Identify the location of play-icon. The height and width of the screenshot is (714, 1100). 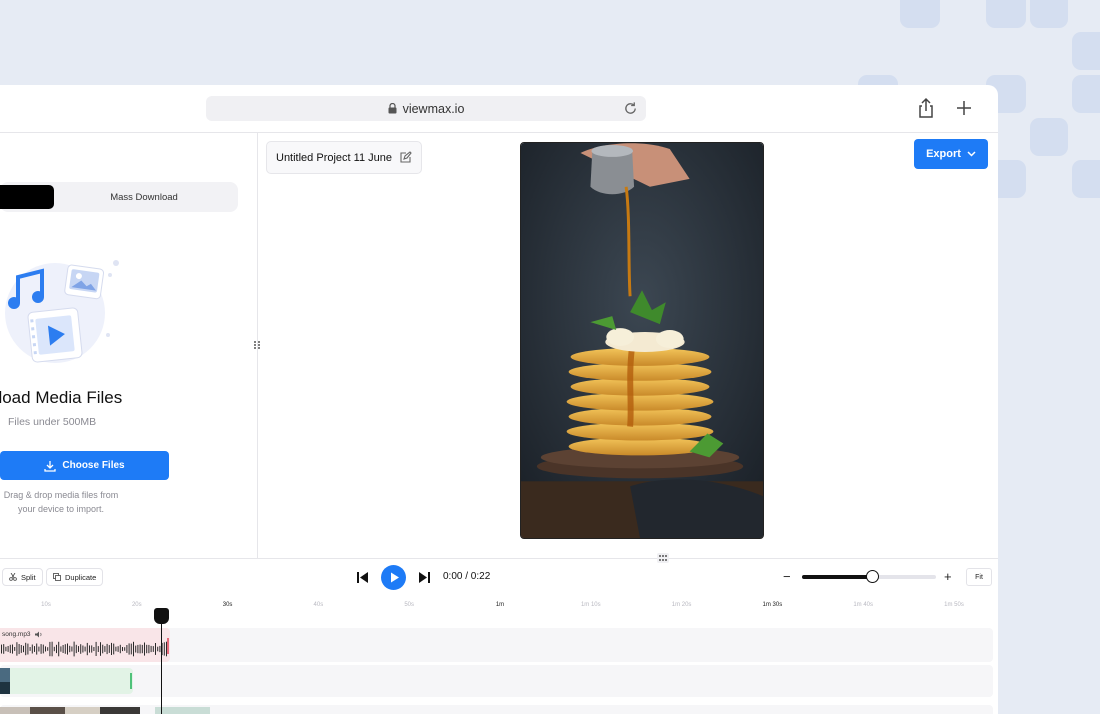
(395, 577).